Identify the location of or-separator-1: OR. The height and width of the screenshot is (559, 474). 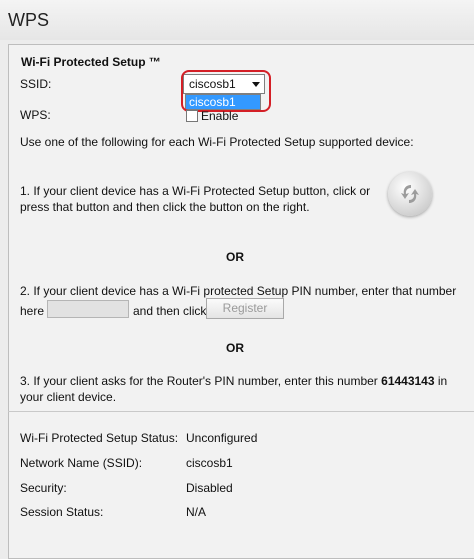
(235, 257).